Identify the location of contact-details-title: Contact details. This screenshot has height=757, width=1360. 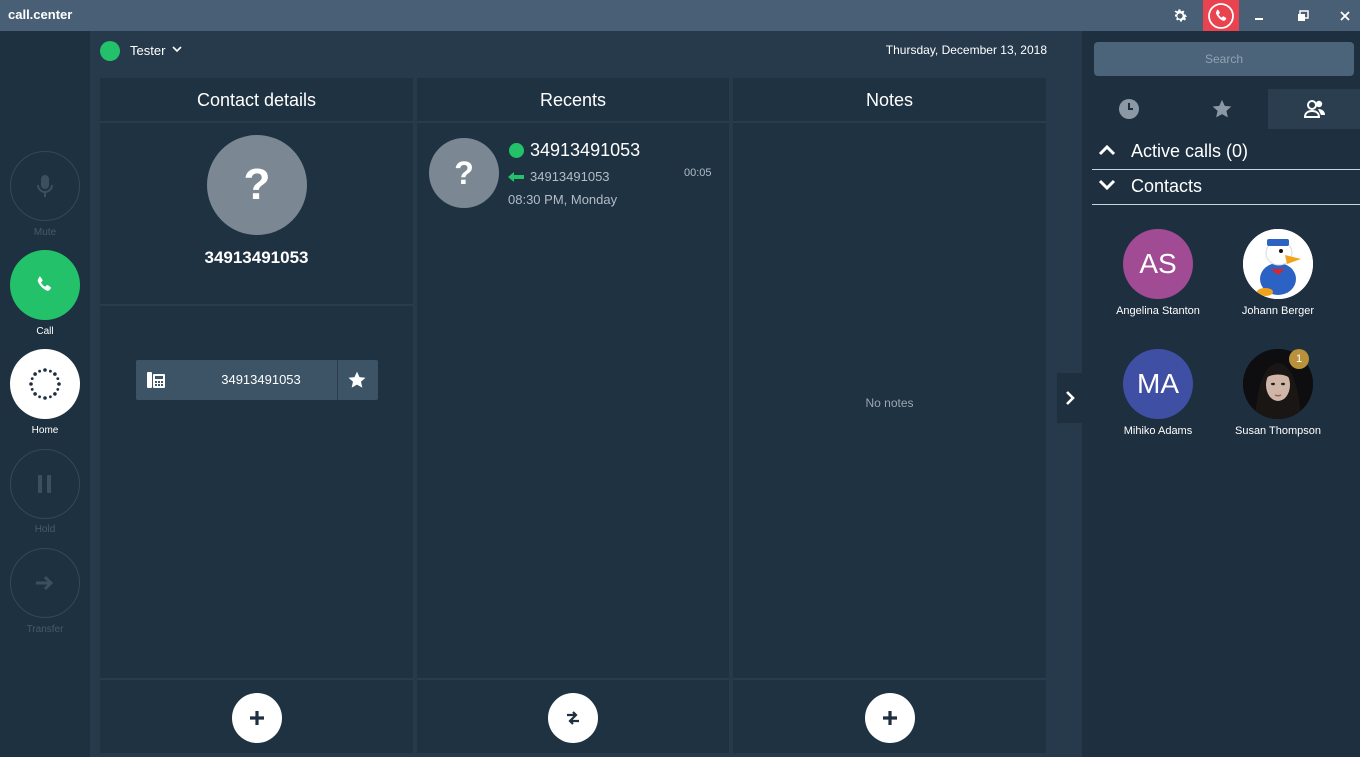
(256, 100).